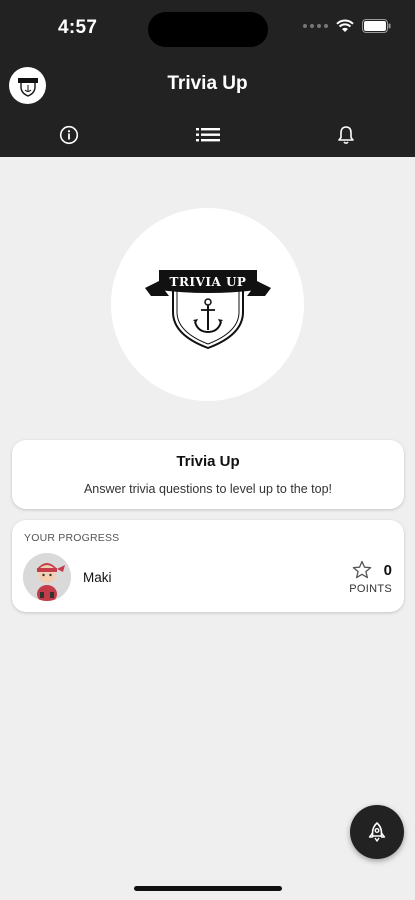  What do you see at coordinates (208, 461) in the screenshot?
I see `info-card-title: Trivia Up` at bounding box center [208, 461].